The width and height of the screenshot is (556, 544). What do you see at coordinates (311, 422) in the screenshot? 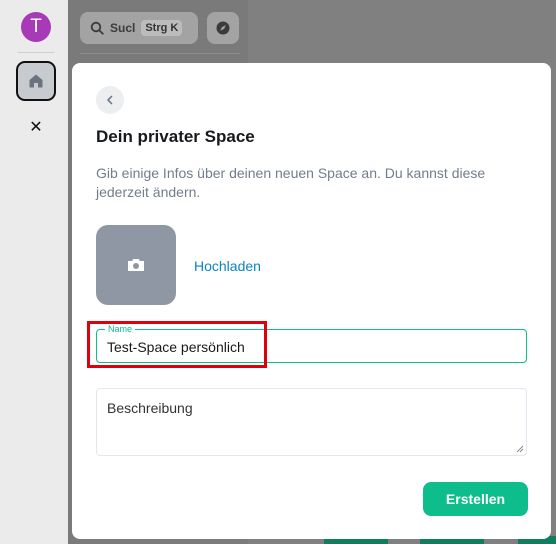
I see `space-description-field: Beschreibung` at bounding box center [311, 422].